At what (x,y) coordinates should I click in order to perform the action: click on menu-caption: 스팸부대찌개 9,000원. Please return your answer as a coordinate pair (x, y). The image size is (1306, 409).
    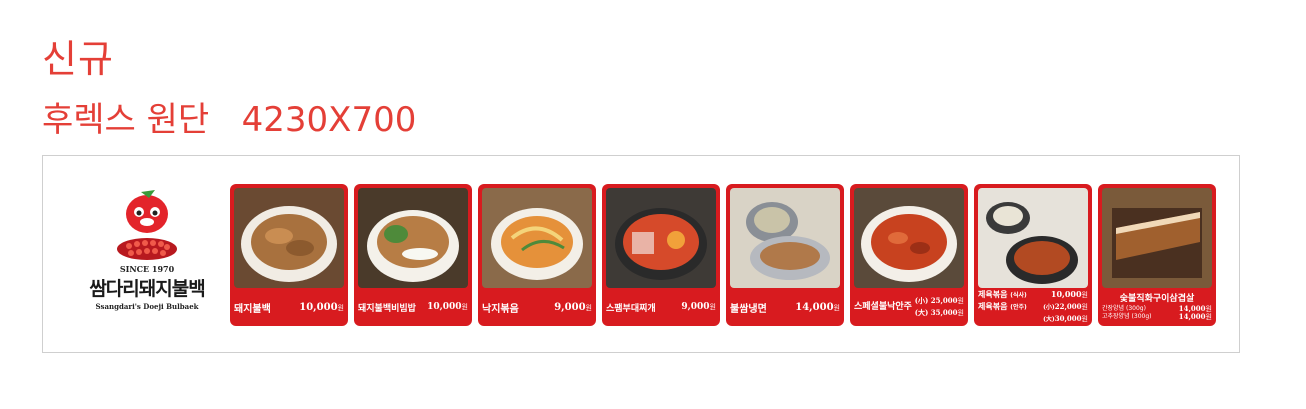
    Looking at the image, I should click on (661, 307).